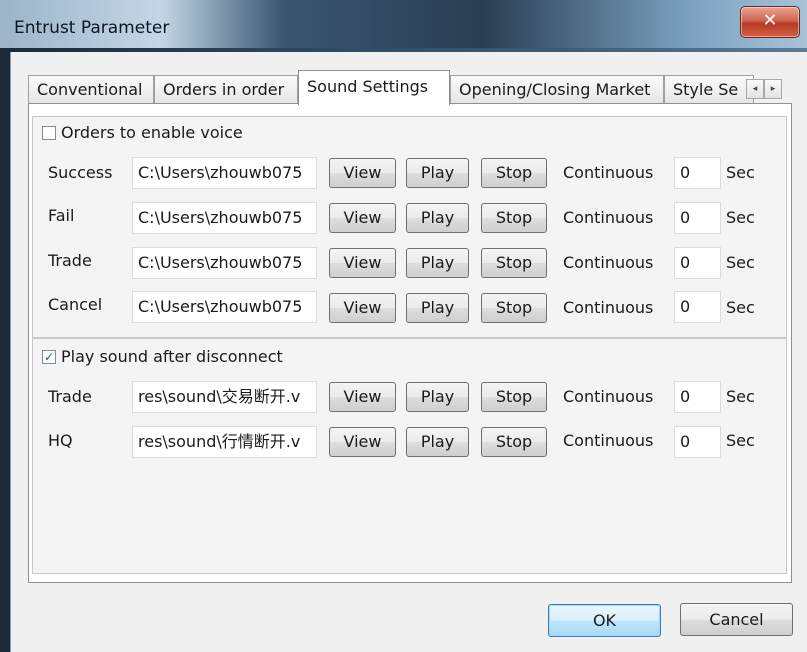 Image resolution: width=807 pixels, height=652 pixels. What do you see at coordinates (60, 440) in the screenshot?
I see `row-label-hq: HQ` at bounding box center [60, 440].